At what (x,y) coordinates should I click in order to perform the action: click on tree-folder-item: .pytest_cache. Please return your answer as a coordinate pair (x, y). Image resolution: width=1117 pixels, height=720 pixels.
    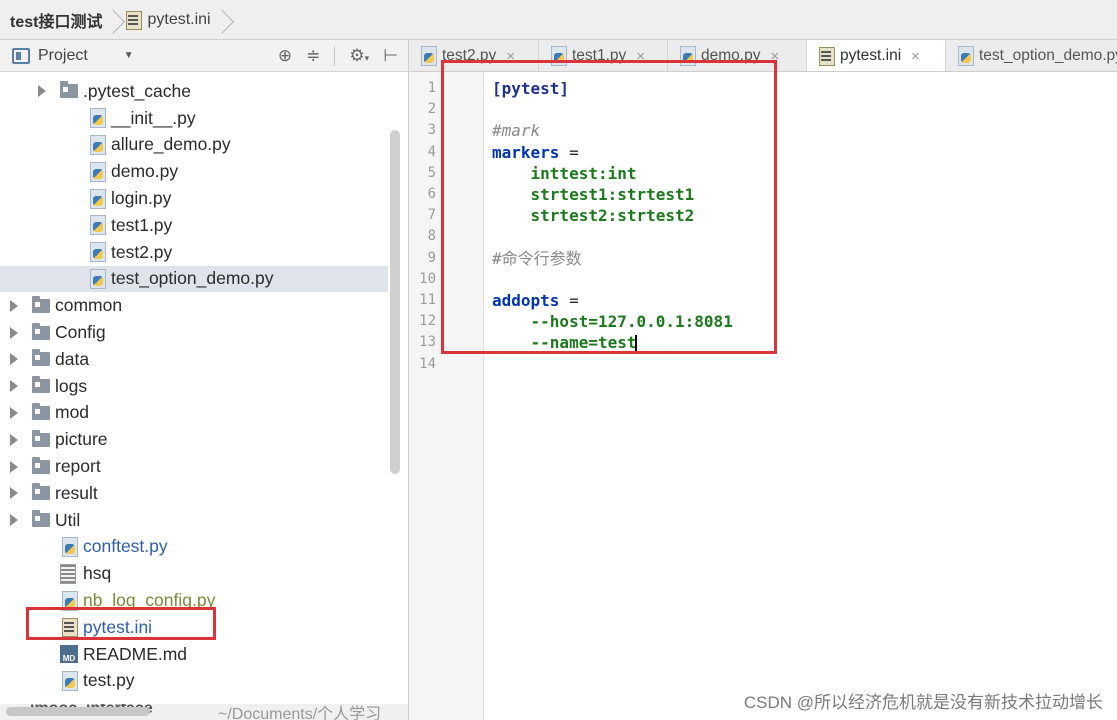
    Looking at the image, I should click on (194, 91).